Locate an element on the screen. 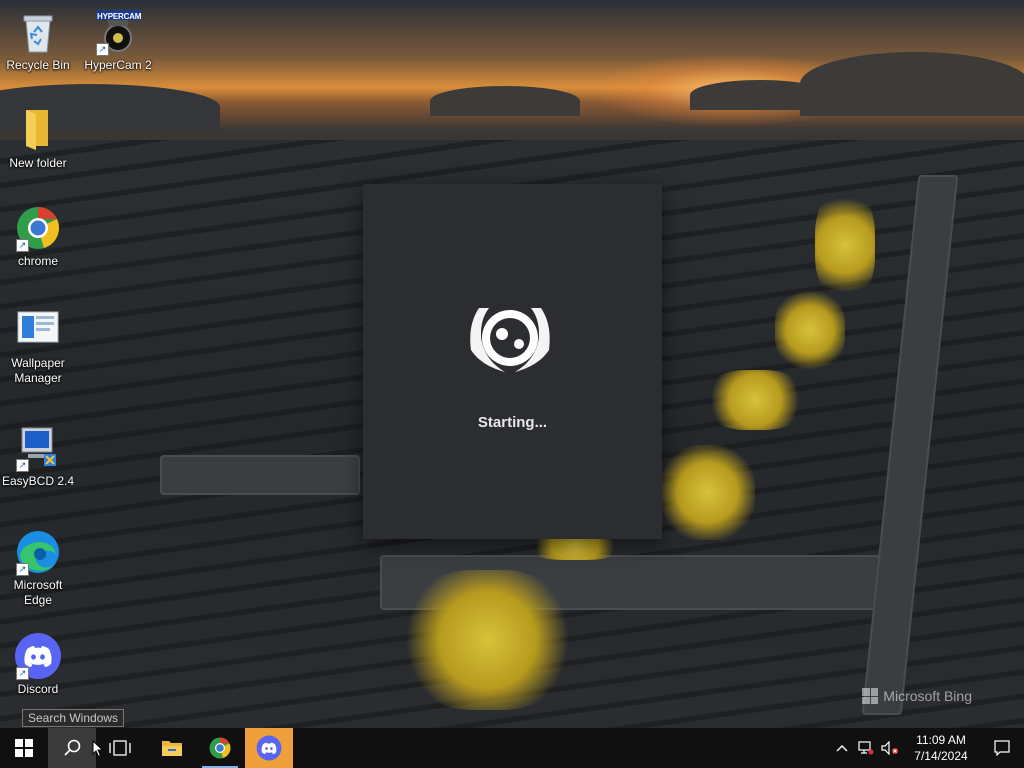  mouse-cursor-icon is located at coordinates (98, 749).